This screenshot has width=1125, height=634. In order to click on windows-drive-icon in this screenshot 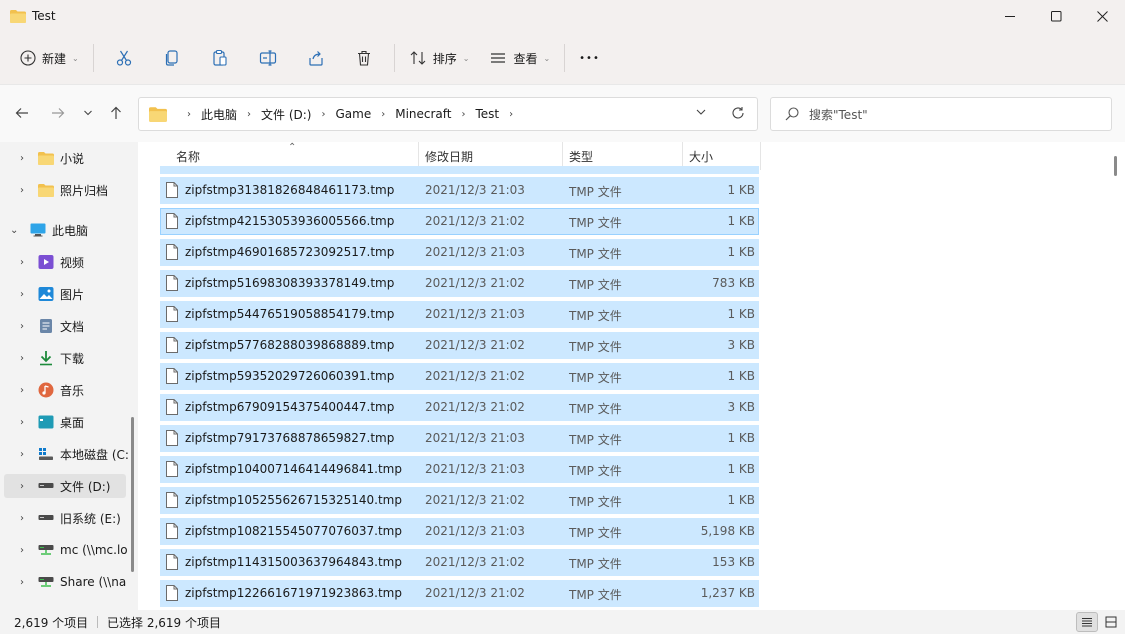, I will do `click(46, 454)`.